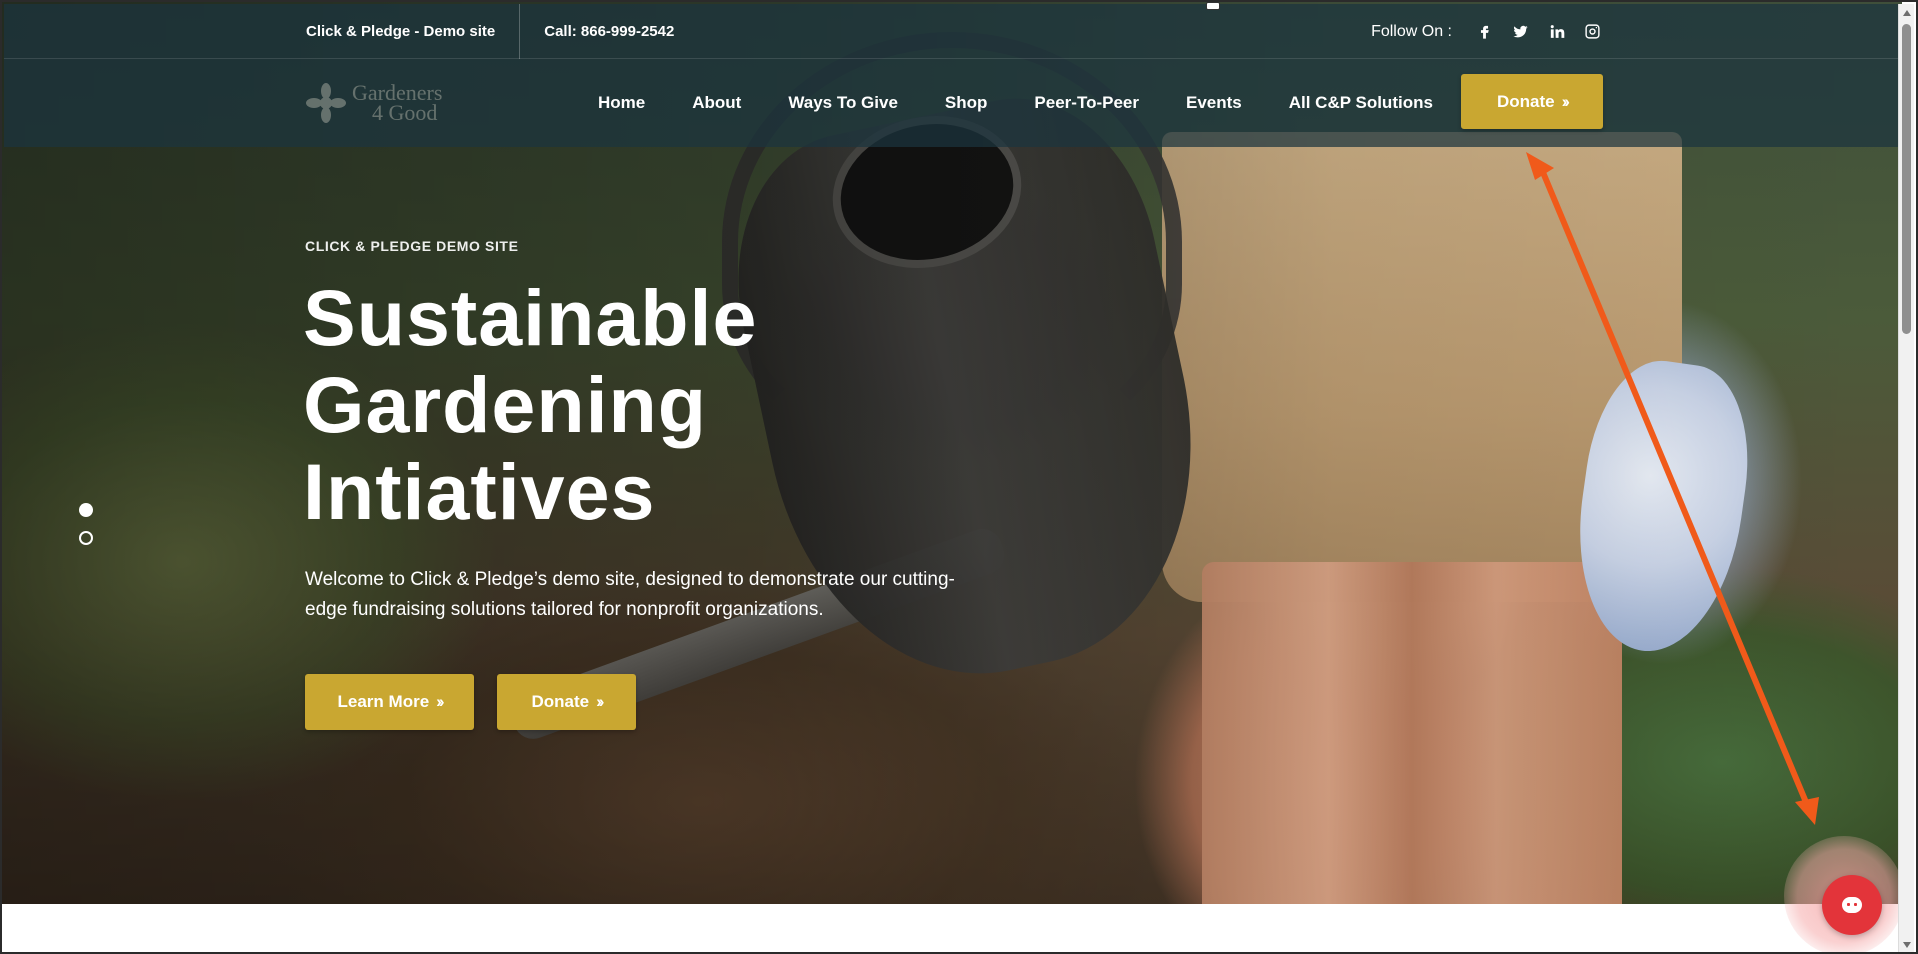  Describe the element at coordinates (1556, 32) in the screenshot. I see `linkedin-icon` at that location.